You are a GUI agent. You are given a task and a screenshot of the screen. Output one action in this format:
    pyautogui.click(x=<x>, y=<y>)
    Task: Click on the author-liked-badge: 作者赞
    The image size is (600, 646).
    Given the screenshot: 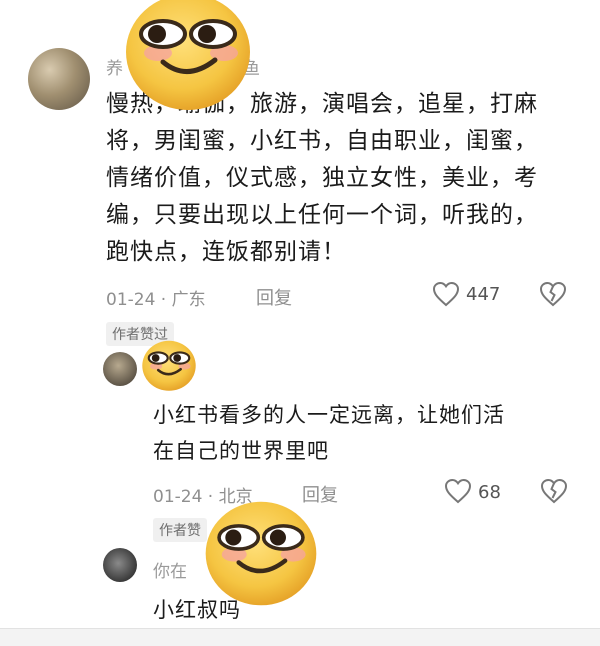 What is the action you would take?
    pyautogui.click(x=180, y=530)
    